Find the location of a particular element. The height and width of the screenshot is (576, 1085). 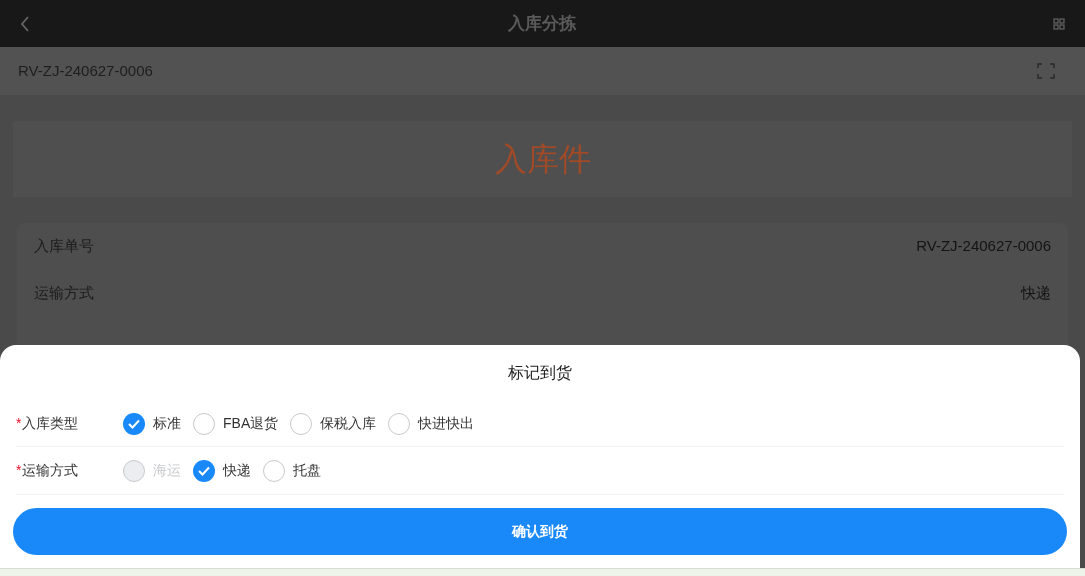

confirm-button: 确认到货 is located at coordinates (540, 531).